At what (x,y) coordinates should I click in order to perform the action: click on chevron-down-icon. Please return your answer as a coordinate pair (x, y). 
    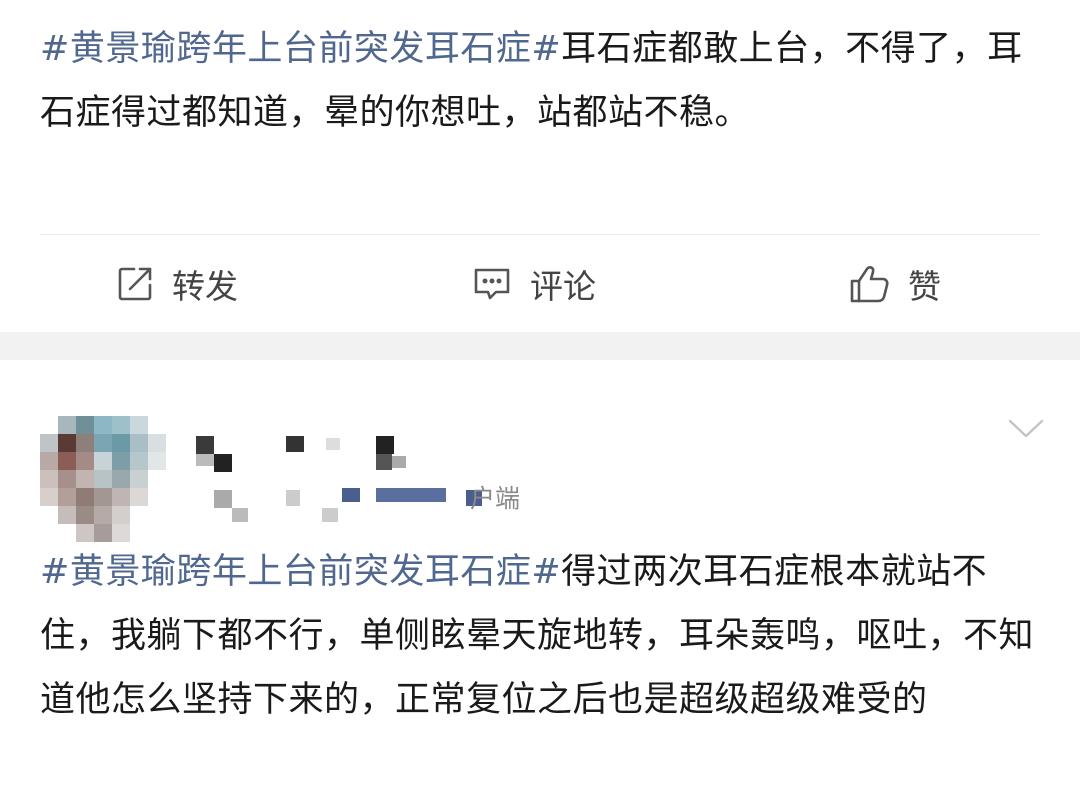
    Looking at the image, I should click on (1026, 430).